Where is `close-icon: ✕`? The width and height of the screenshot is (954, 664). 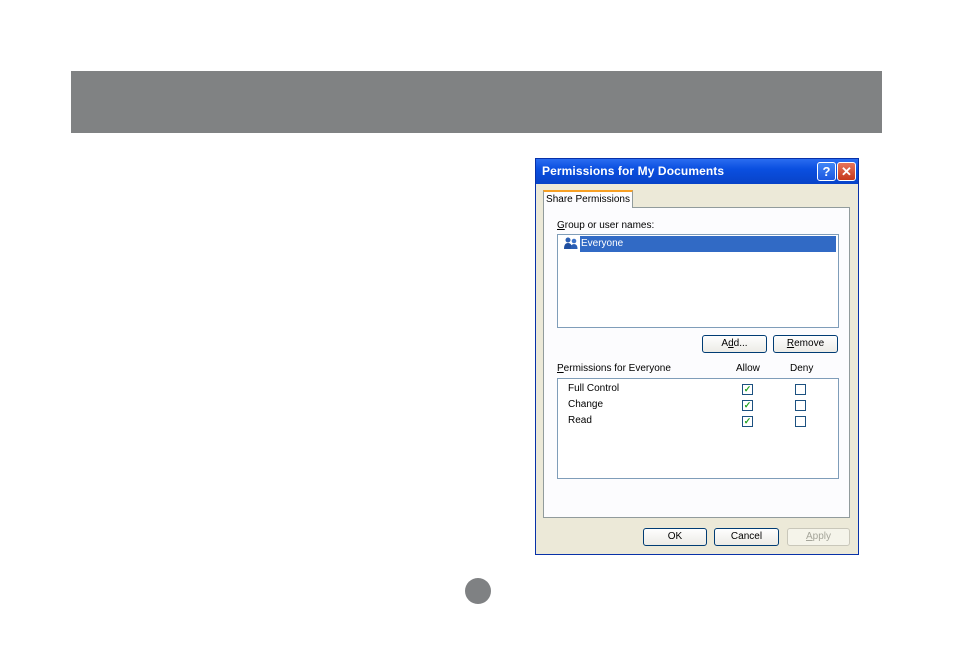 close-icon: ✕ is located at coordinates (846, 171).